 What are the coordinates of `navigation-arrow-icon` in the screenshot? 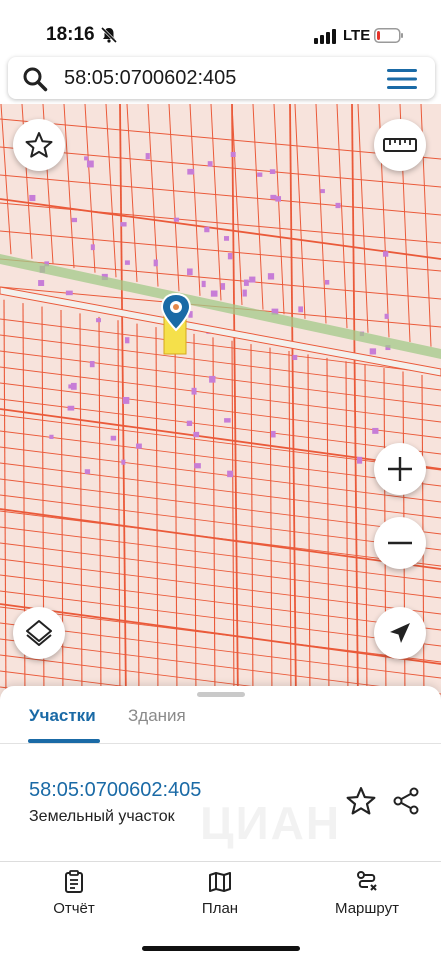 It's located at (400, 633).